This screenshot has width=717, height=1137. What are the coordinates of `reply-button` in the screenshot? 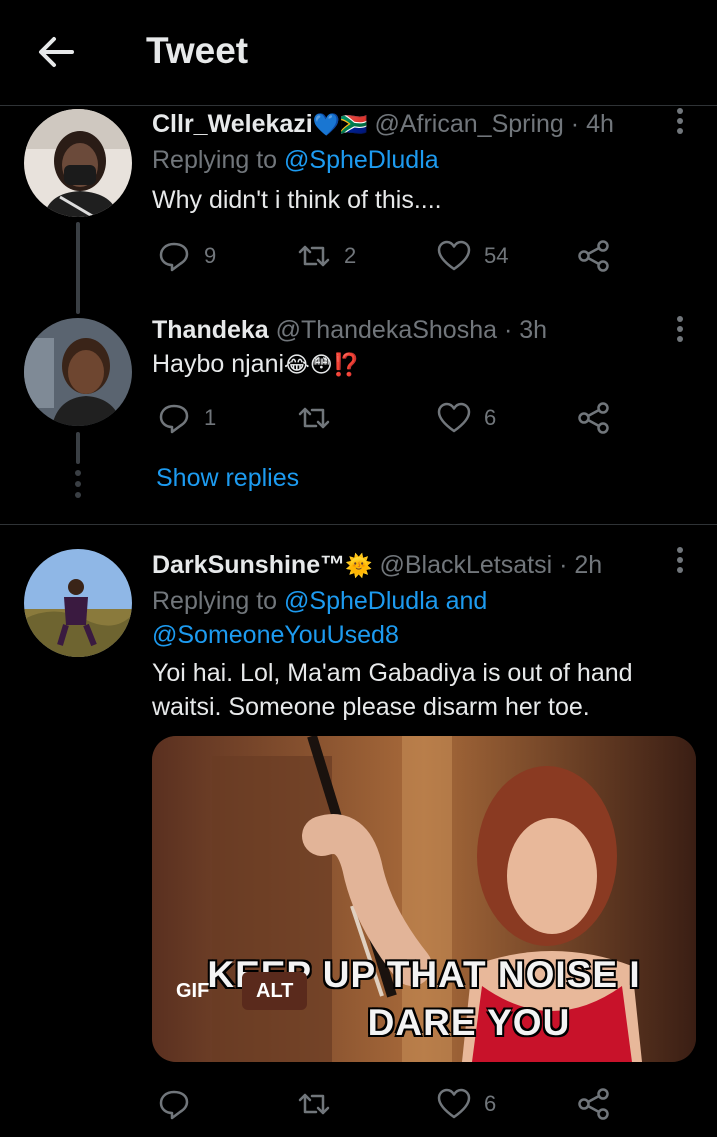 It's located at (180, 1104).